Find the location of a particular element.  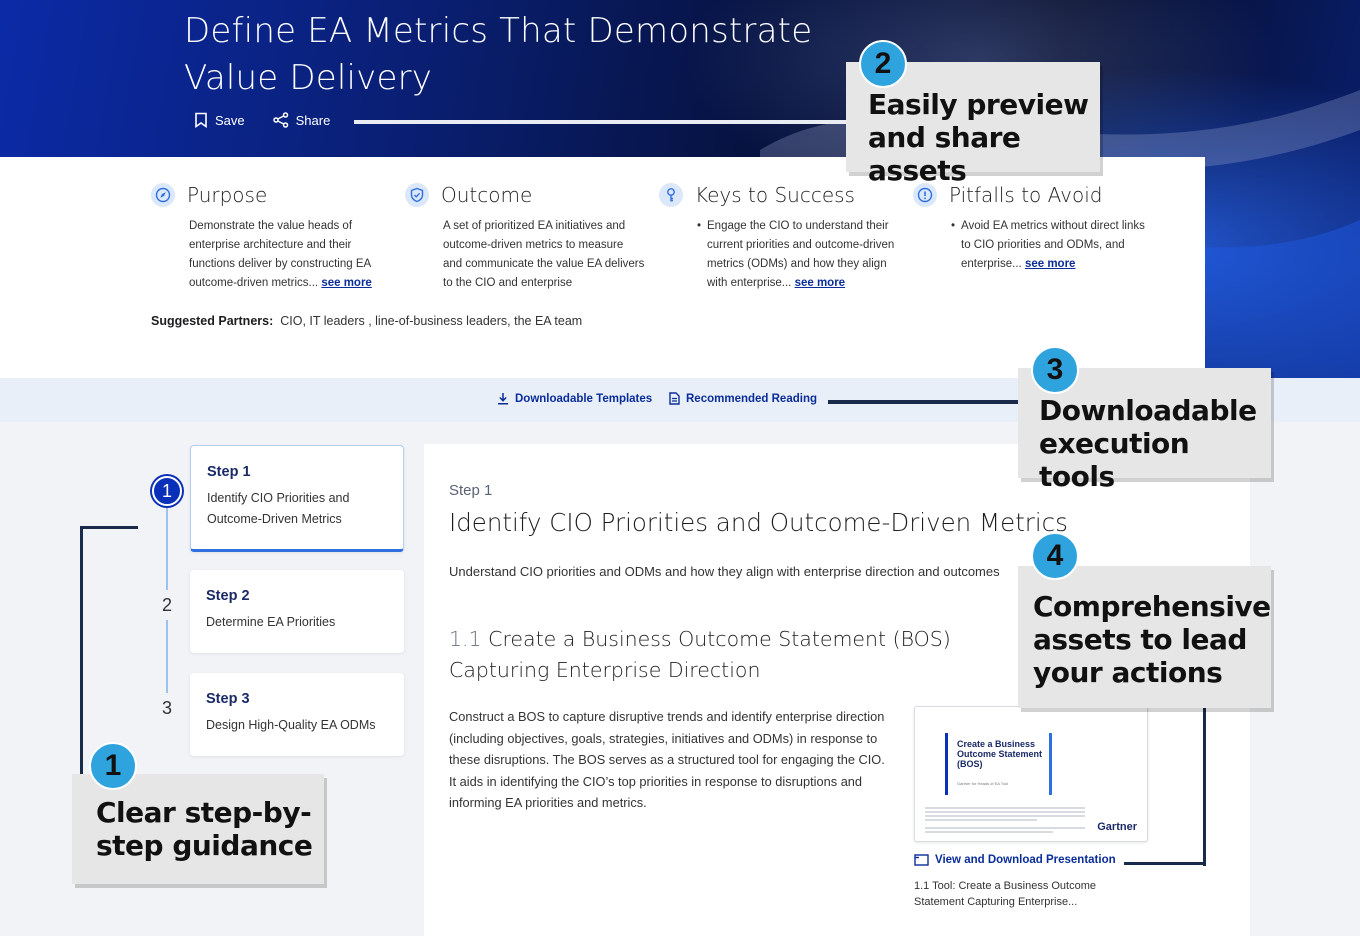

thumbnail-subtitle: Gartner for Heads of EA Tool is located at coordinates (983, 783).